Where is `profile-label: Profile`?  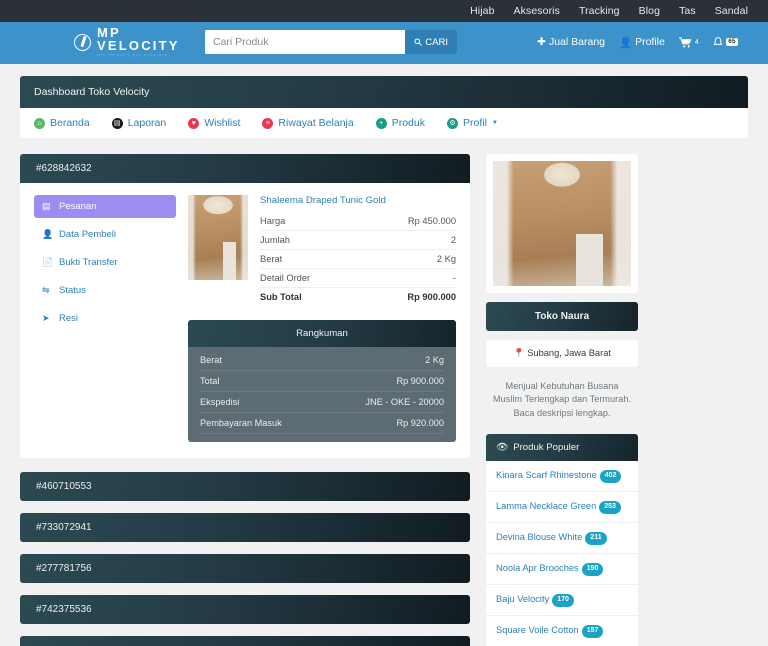 profile-label: Profile is located at coordinates (650, 42).